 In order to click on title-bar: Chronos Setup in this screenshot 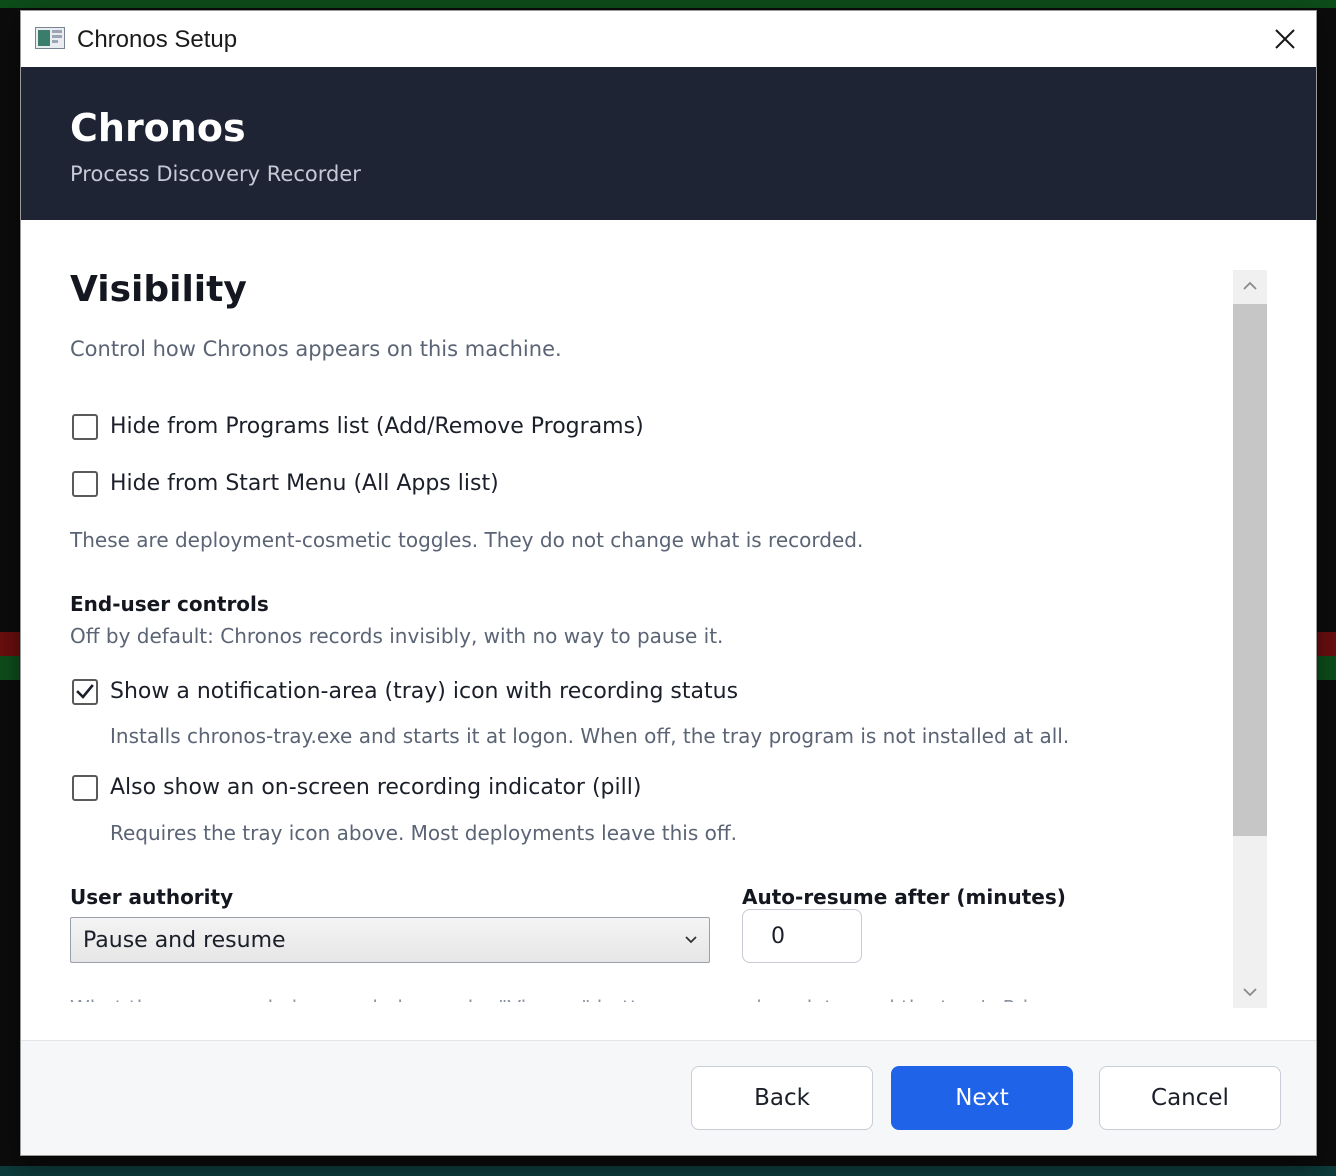, I will do `click(668, 39)`.